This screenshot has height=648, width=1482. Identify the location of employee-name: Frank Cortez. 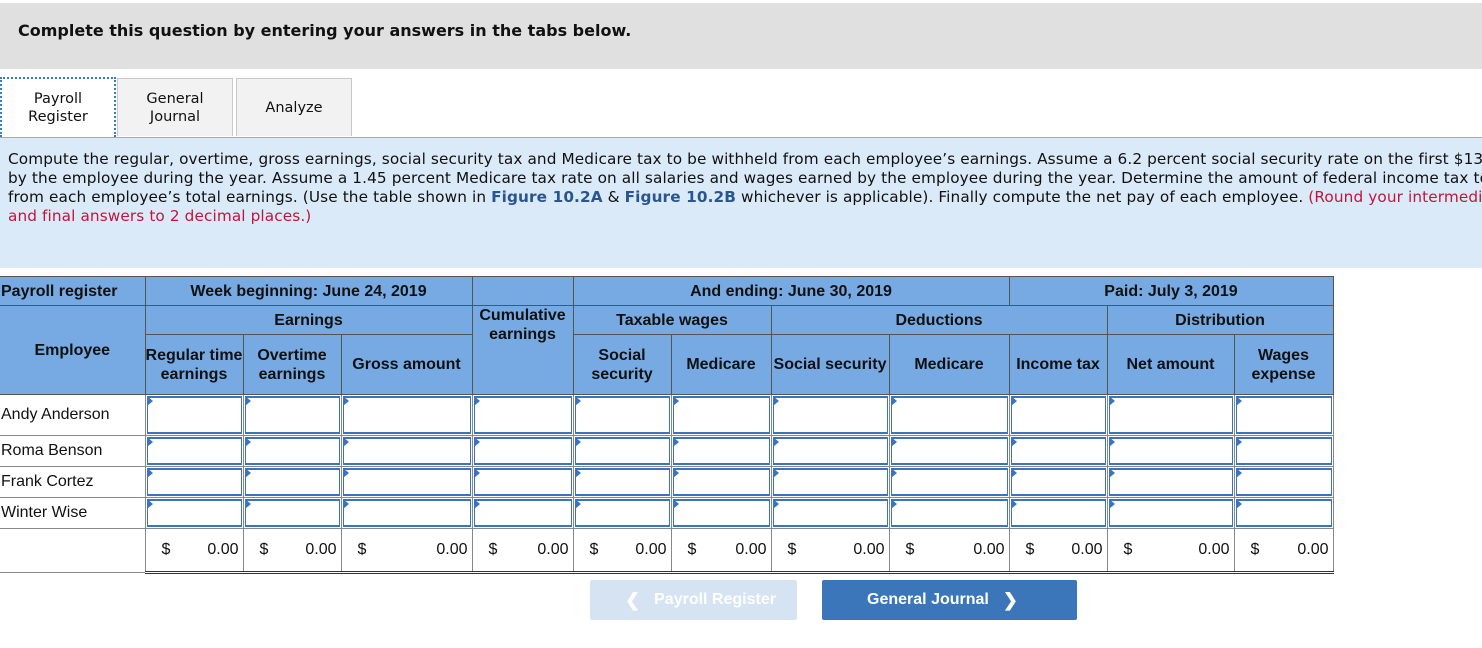
(73, 482).